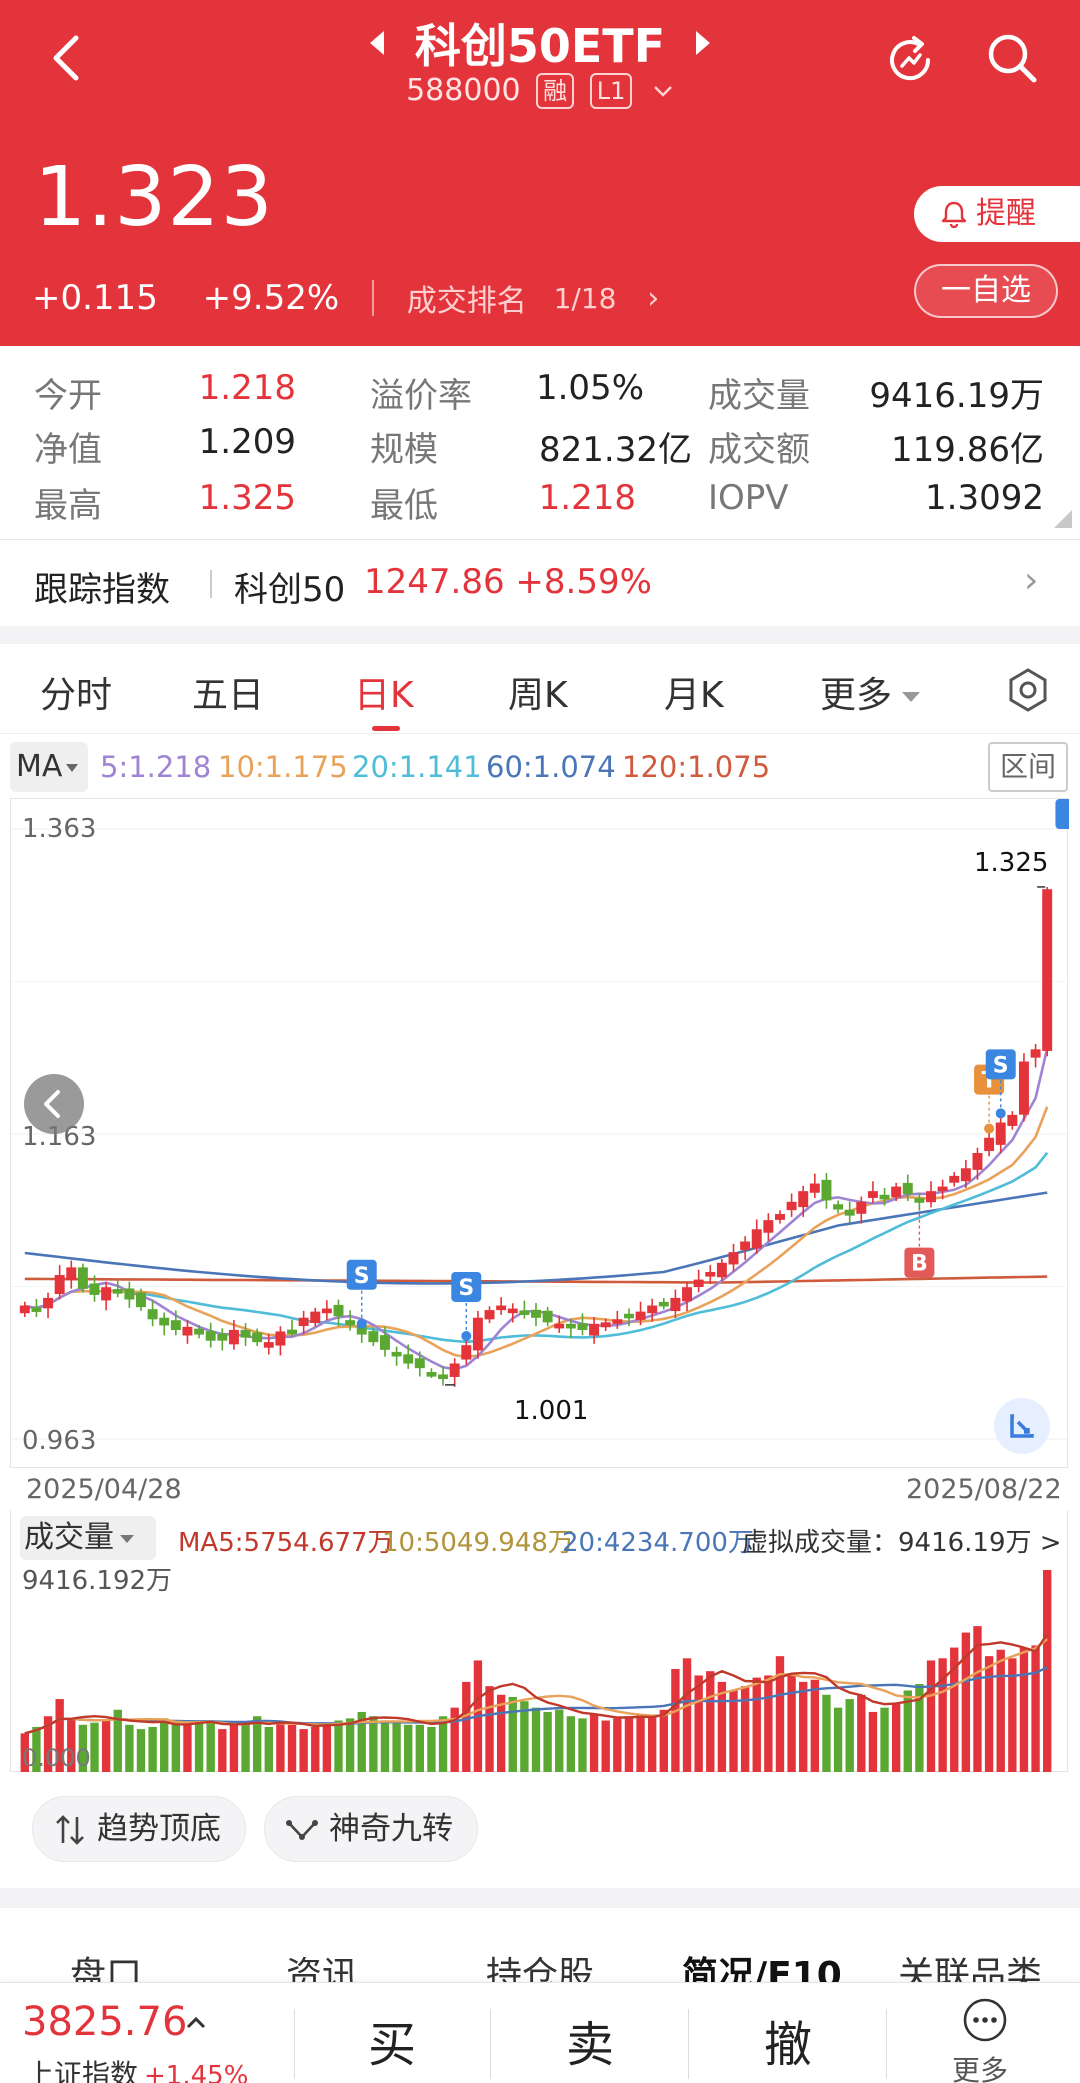 The image size is (1080, 2083). Describe the element at coordinates (986, 291) in the screenshot. I see `remove-watchlist-button: 一自选` at that location.